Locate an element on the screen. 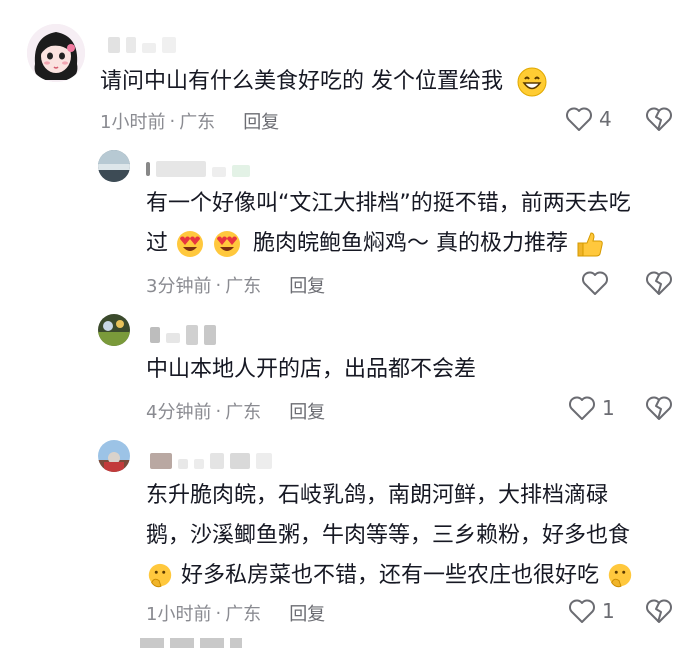 This screenshot has height=649, width=700. like-count: 4 is located at coordinates (605, 119).